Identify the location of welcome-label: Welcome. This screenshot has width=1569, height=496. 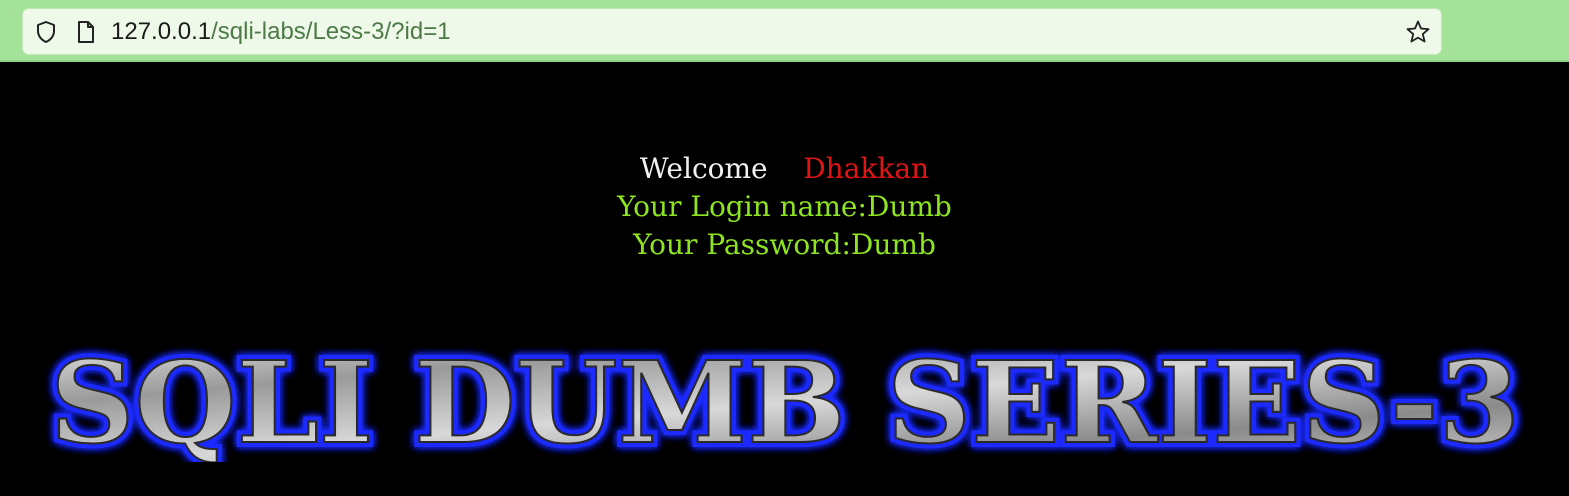
(703, 168).